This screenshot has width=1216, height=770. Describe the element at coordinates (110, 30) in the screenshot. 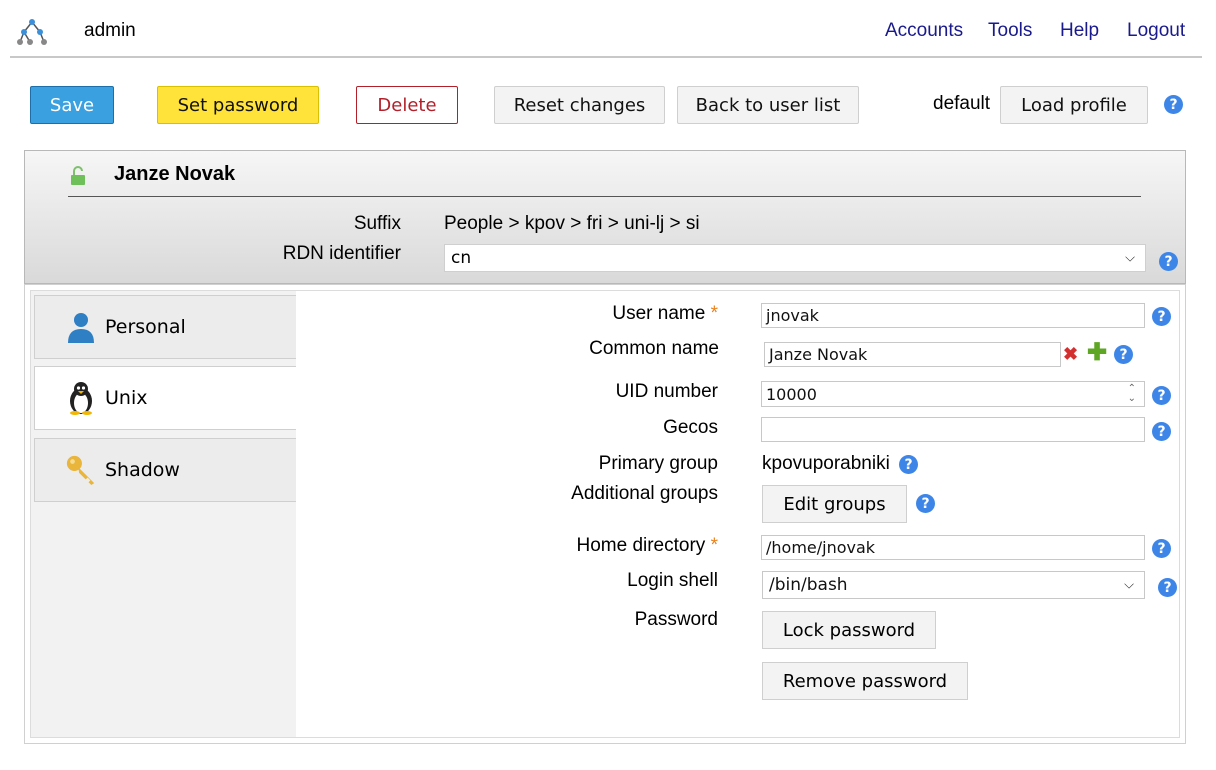

I see `logged-in-user: admin` at that location.